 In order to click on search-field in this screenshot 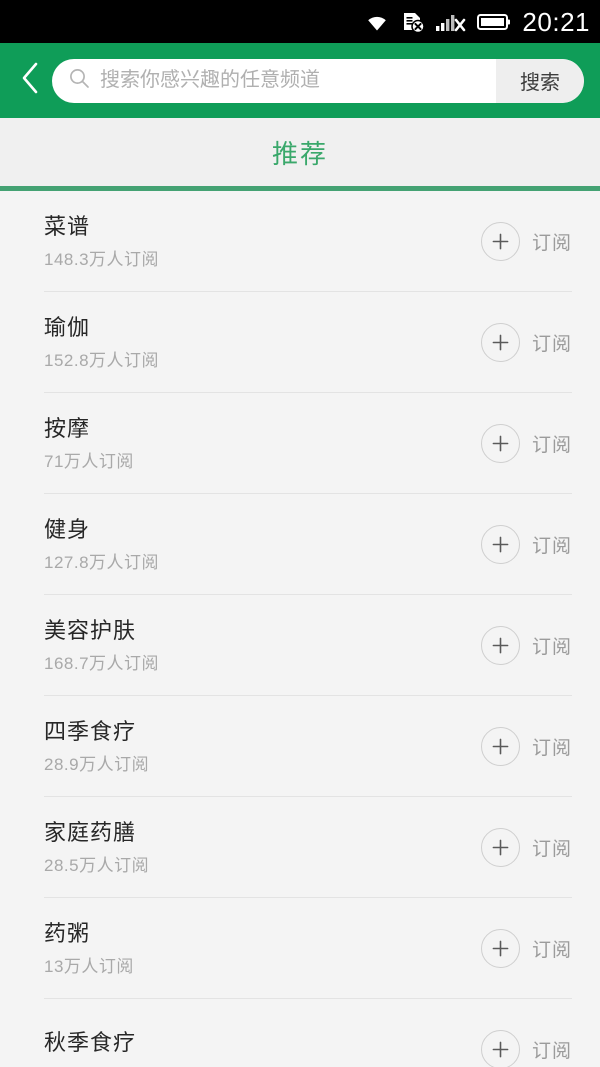, I will do `click(274, 80)`.